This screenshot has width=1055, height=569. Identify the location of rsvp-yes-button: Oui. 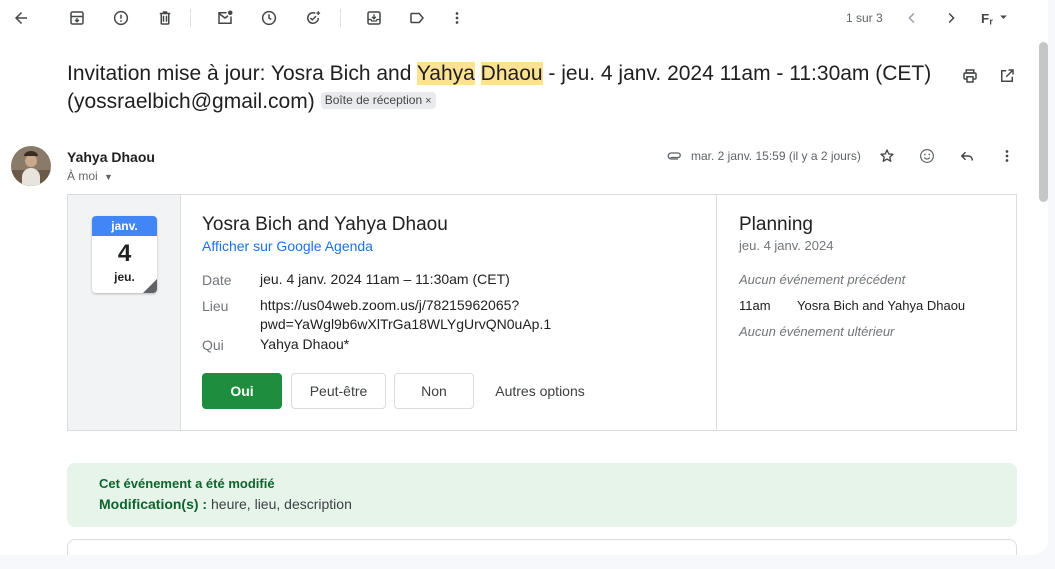
(242, 391).